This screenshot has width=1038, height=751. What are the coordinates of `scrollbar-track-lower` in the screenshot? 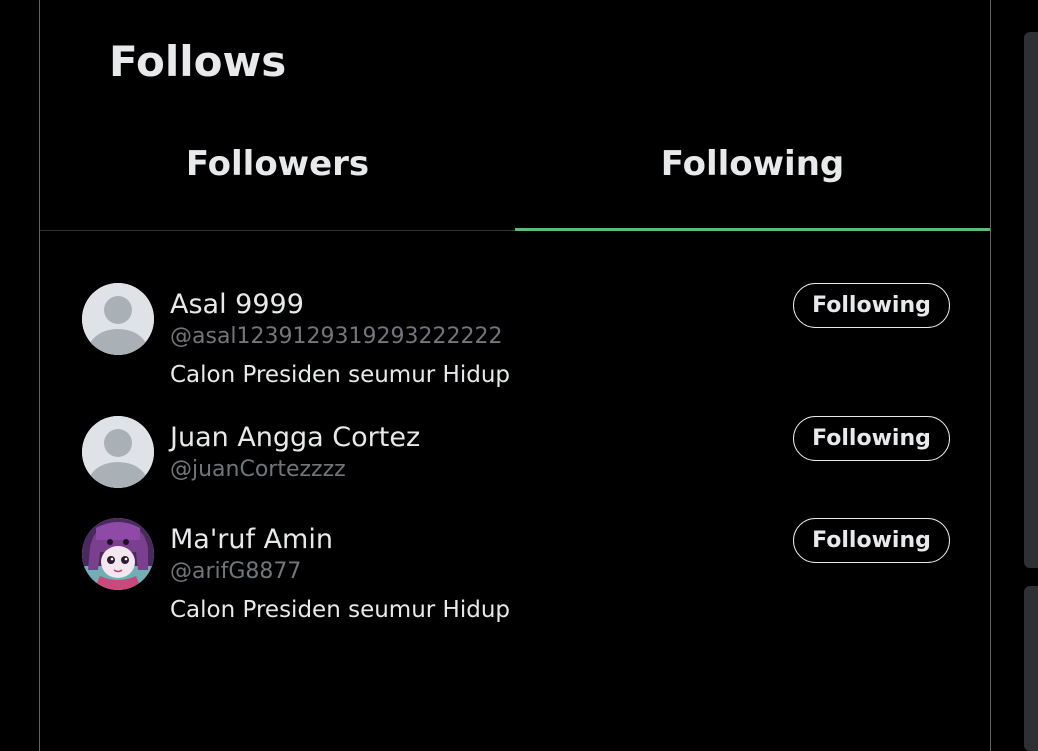 It's located at (1031, 668).